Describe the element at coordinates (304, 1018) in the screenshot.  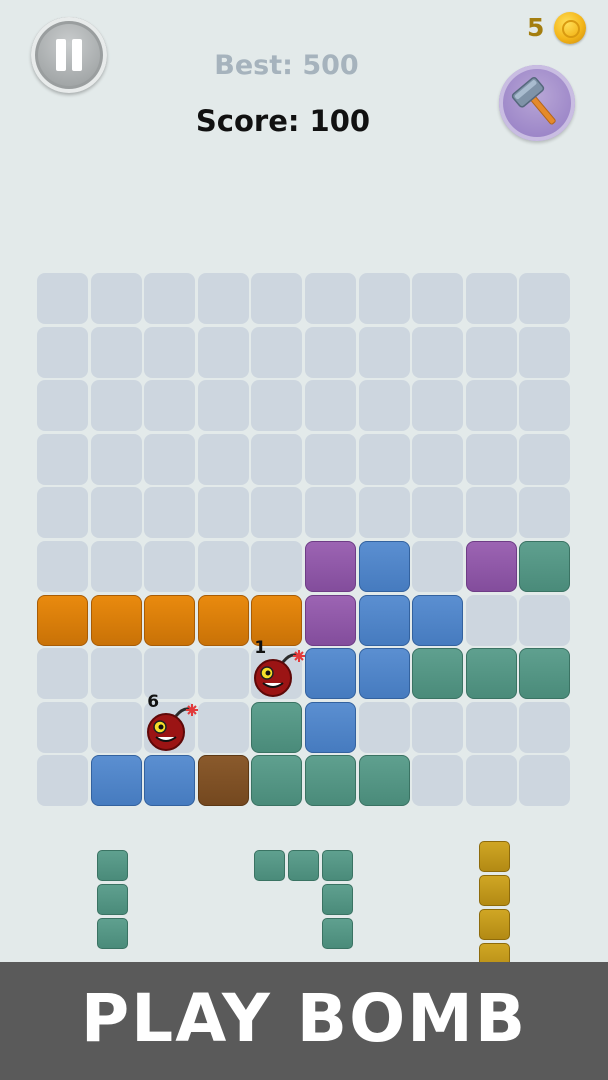
I see `banner-title: PLAY BOMB` at that location.